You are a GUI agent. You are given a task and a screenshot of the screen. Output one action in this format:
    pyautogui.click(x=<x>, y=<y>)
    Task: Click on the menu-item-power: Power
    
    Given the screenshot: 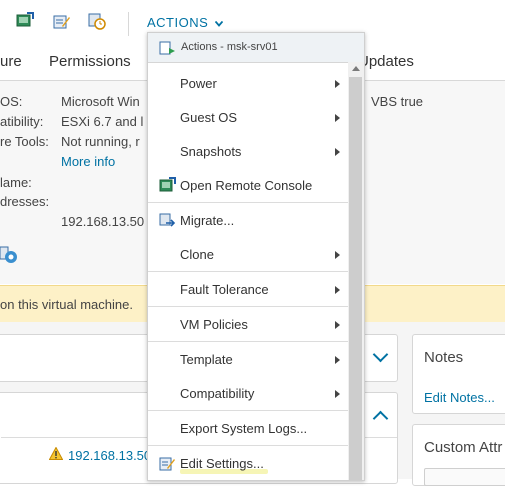 What is the action you would take?
    pyautogui.click(x=248, y=84)
    